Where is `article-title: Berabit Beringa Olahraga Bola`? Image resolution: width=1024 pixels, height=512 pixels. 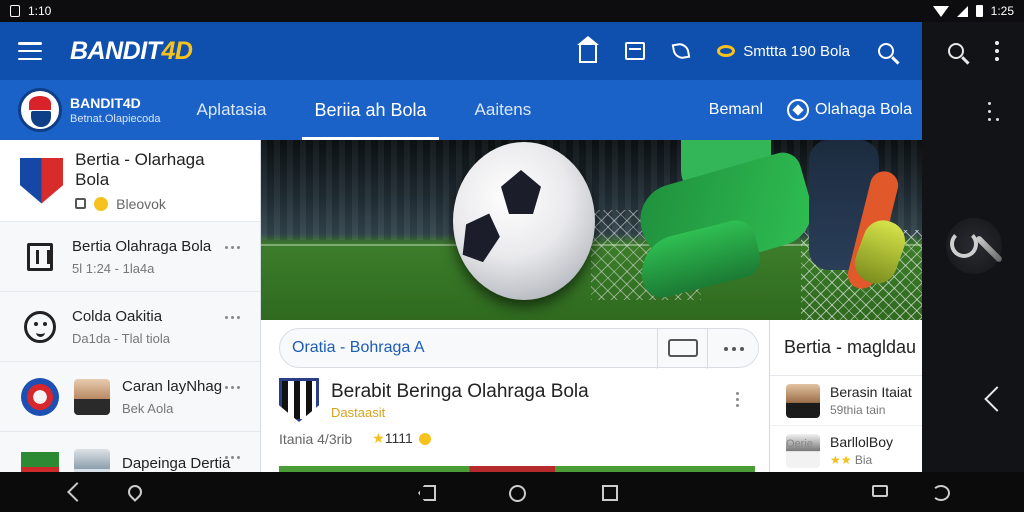
article-title: Berabit Beringa Olahraga Bola is located at coordinates (460, 392).